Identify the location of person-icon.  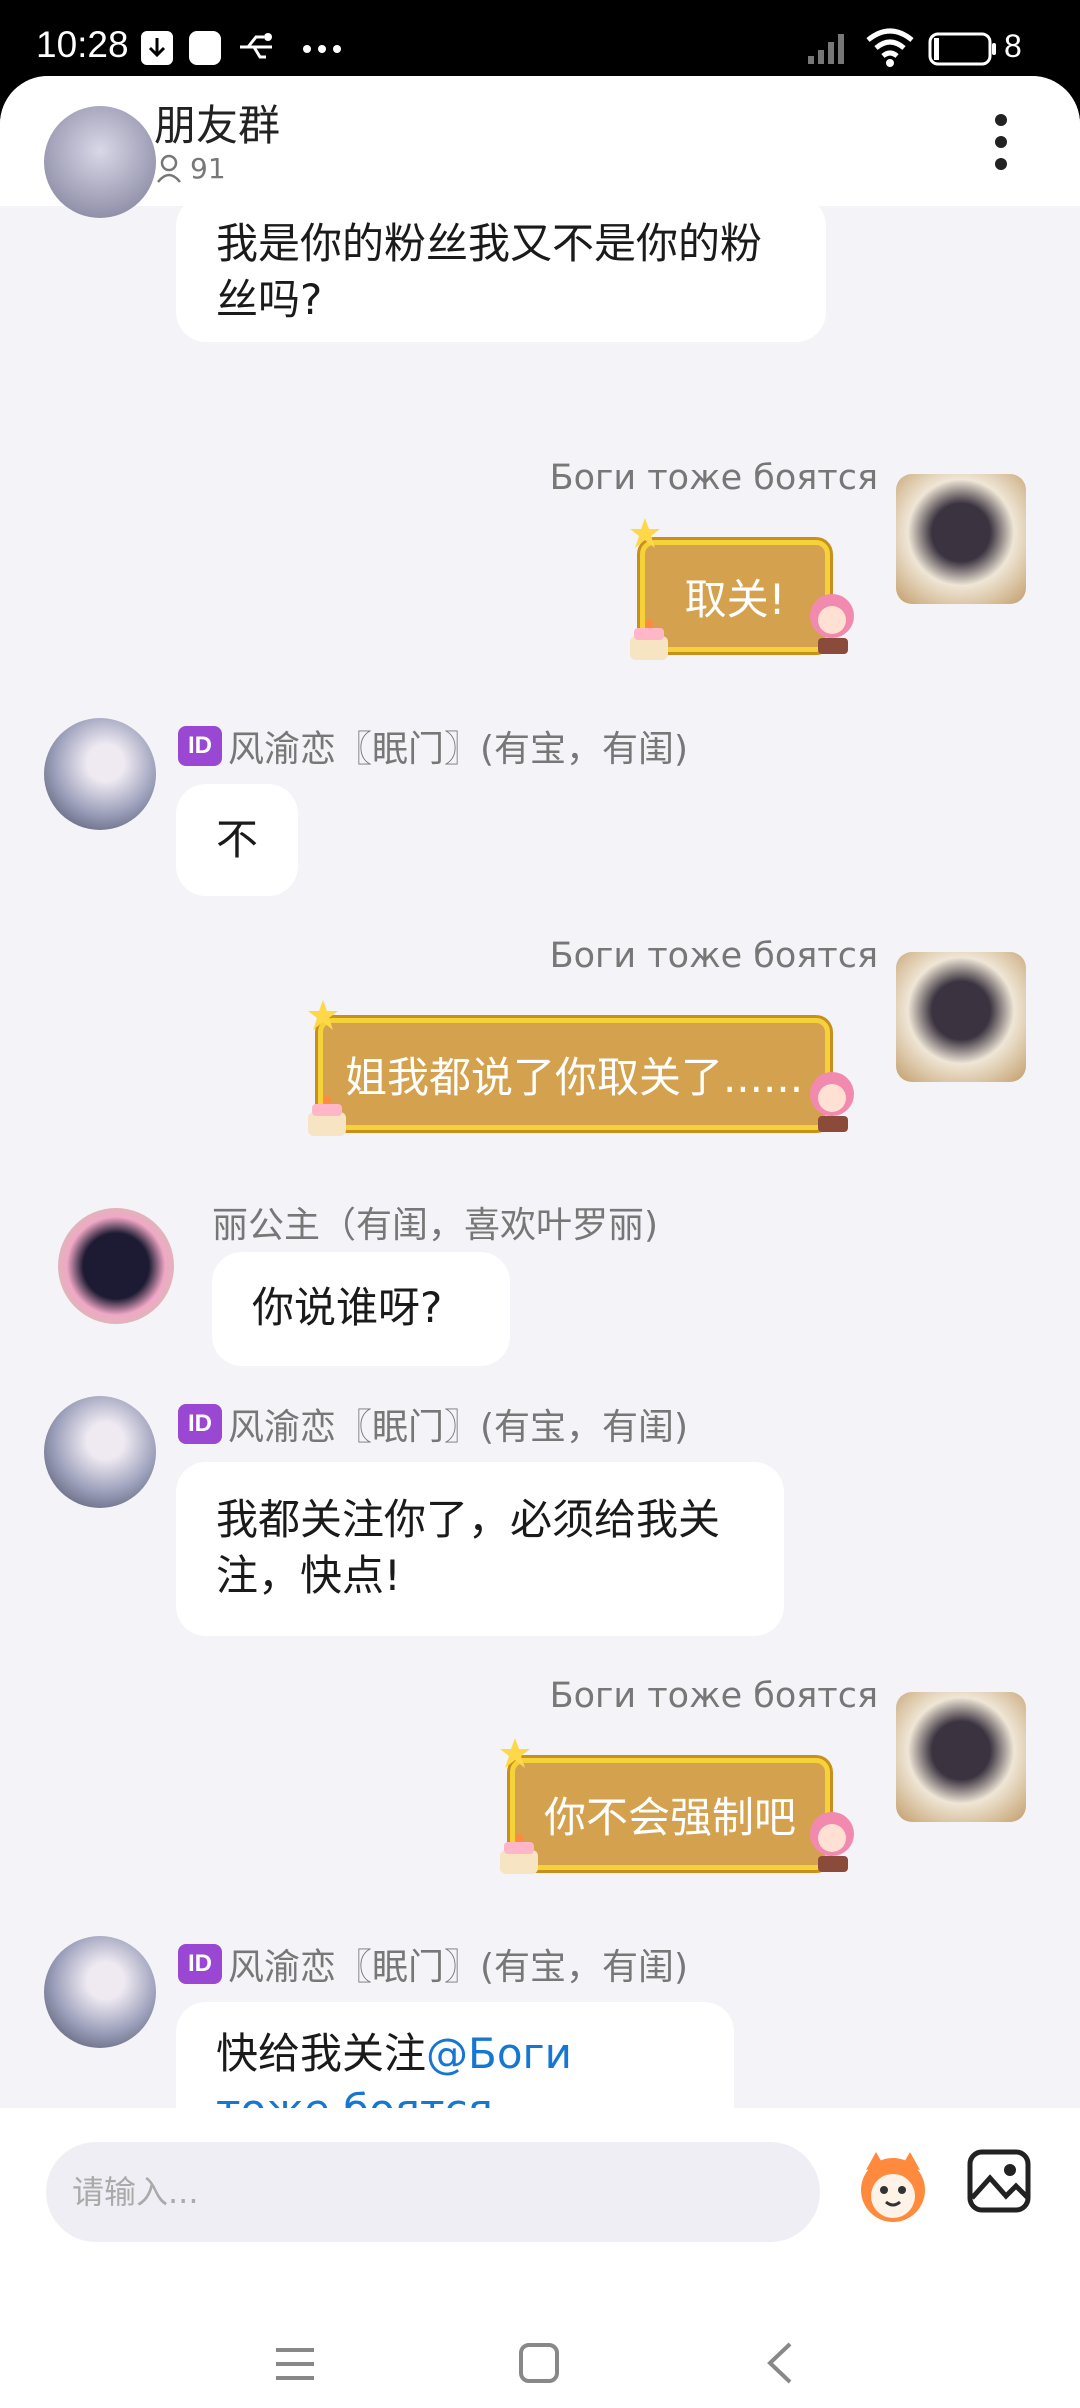
(169, 168).